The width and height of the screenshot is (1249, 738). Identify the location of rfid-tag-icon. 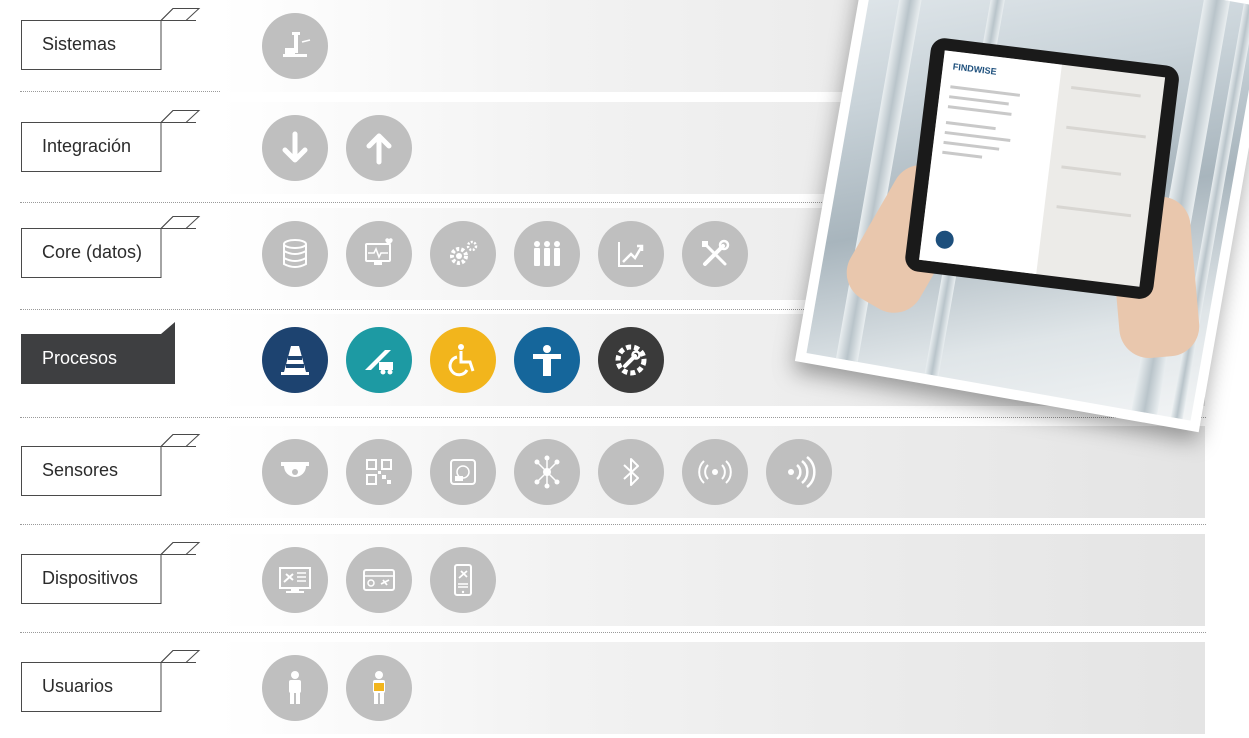
(463, 472).